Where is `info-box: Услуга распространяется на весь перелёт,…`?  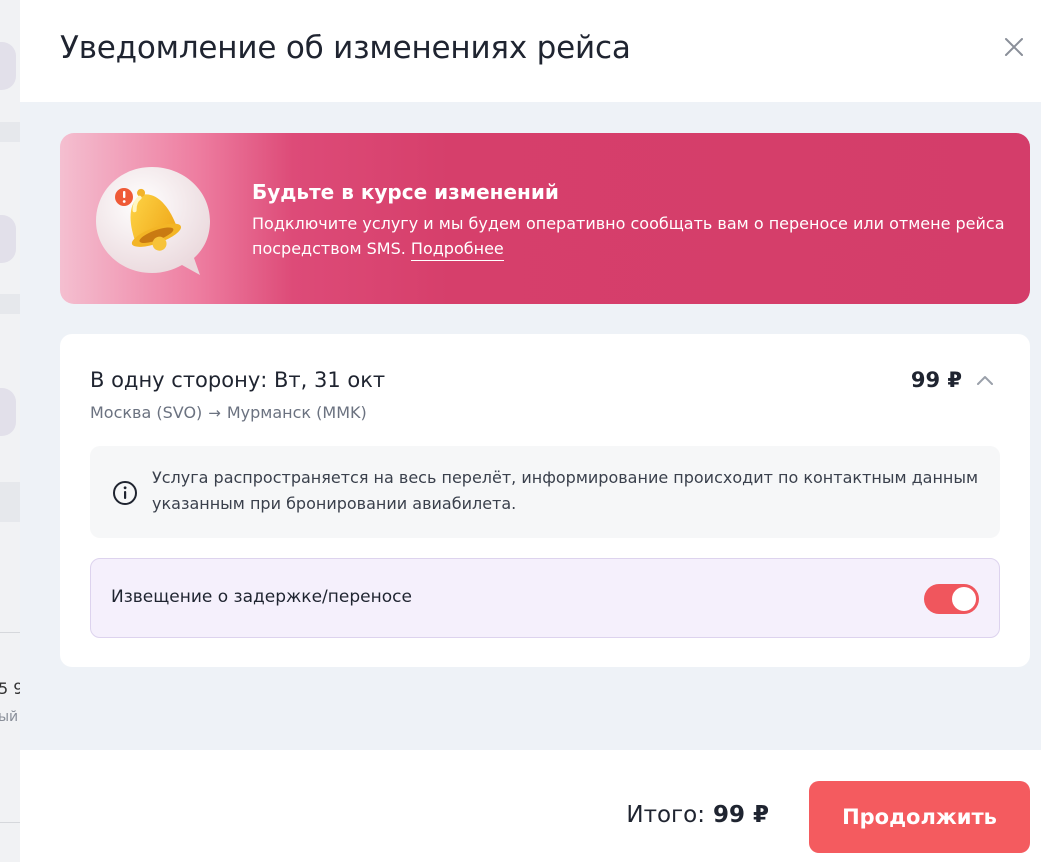 info-box: Услуга распространяется на весь перелёт,… is located at coordinates (545, 492).